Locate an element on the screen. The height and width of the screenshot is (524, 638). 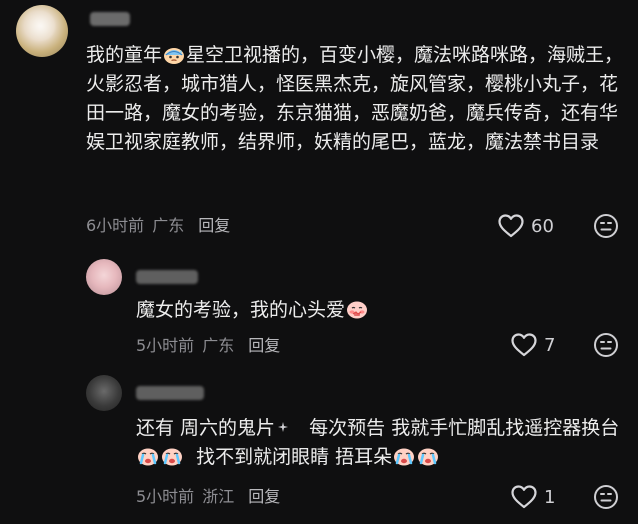
like-count: 60 is located at coordinates (542, 226).